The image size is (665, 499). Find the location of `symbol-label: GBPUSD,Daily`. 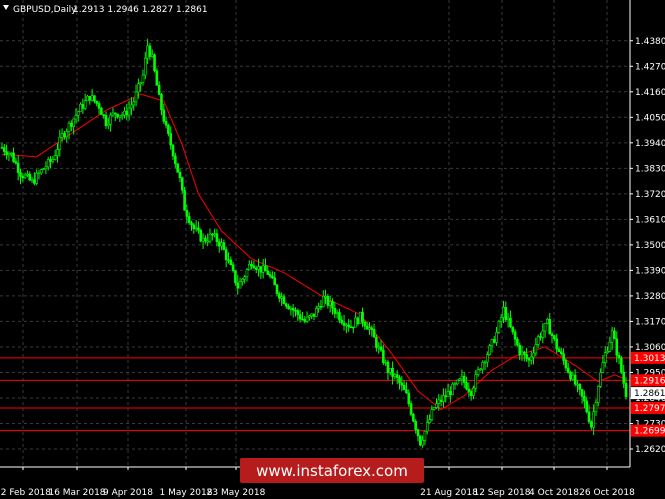

symbol-label: GBPUSD,Daily is located at coordinates (45, 10).